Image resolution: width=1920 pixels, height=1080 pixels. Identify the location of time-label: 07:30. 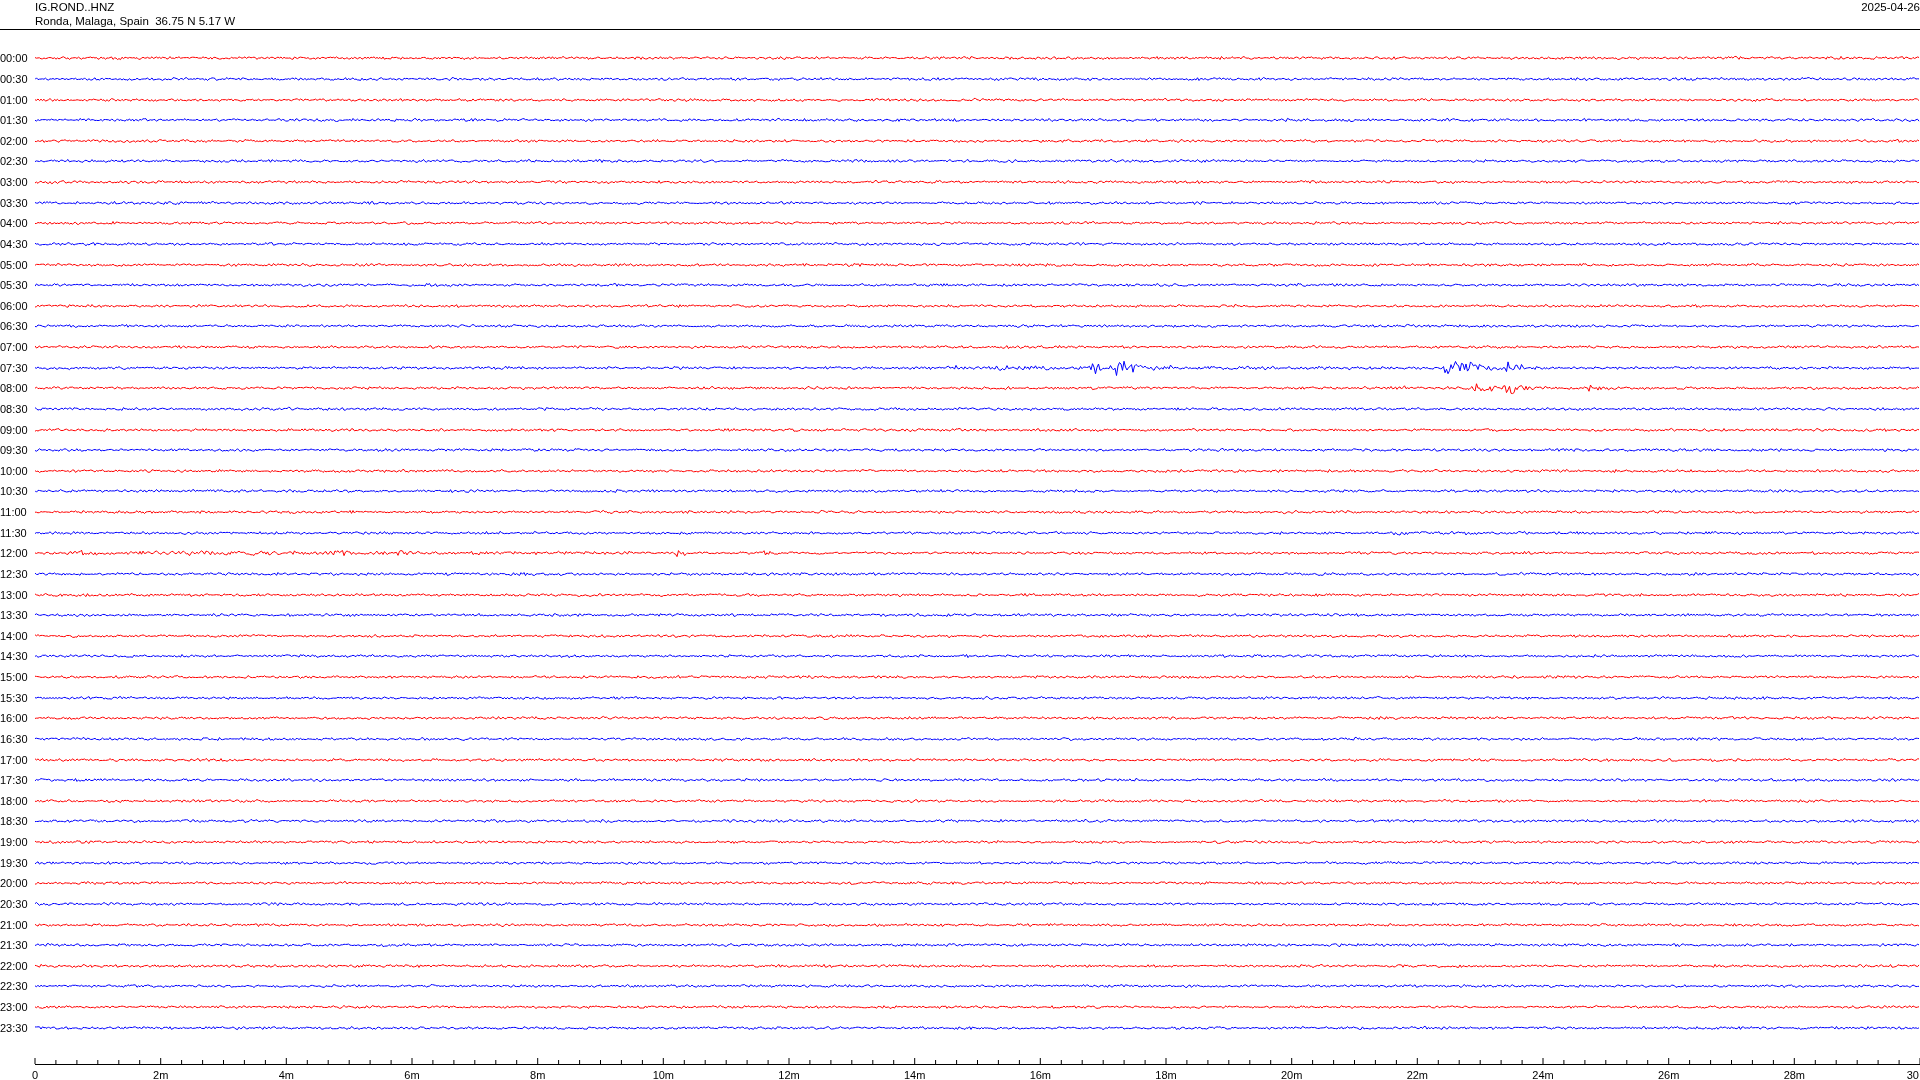
(14, 367).